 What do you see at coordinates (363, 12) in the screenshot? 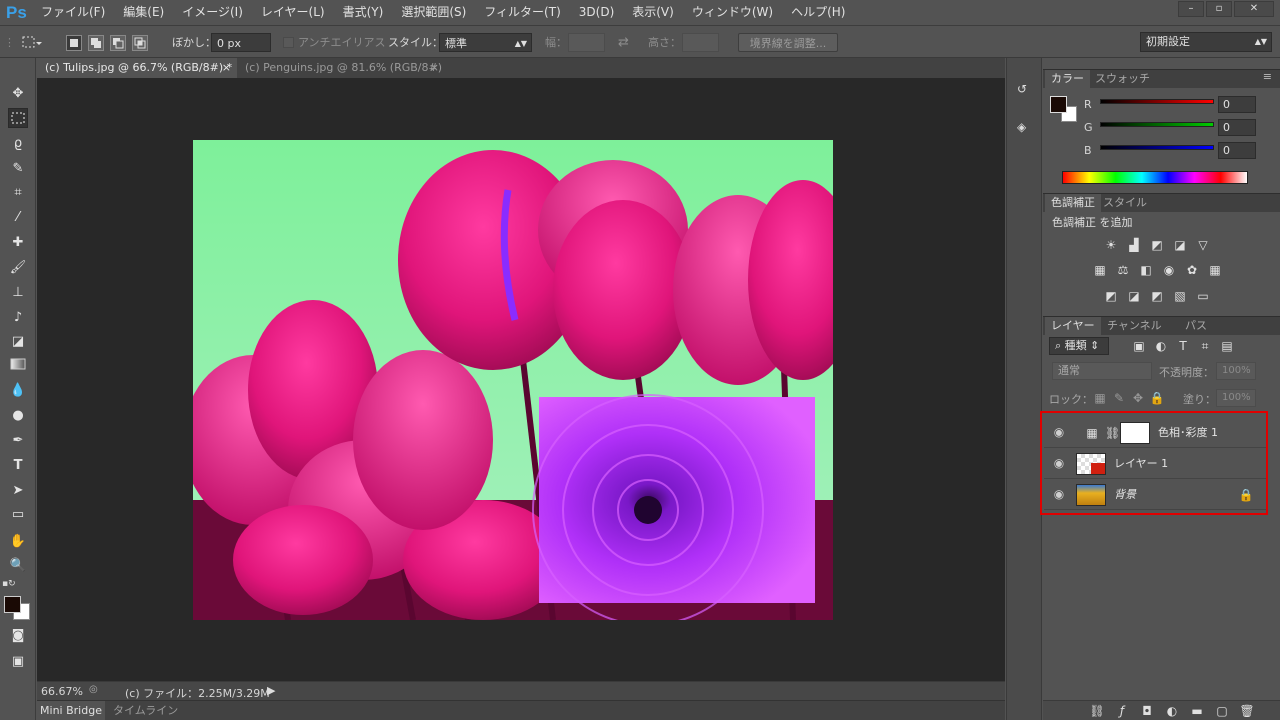
I see `menu-item-type: 書式(Y)` at bounding box center [363, 12].